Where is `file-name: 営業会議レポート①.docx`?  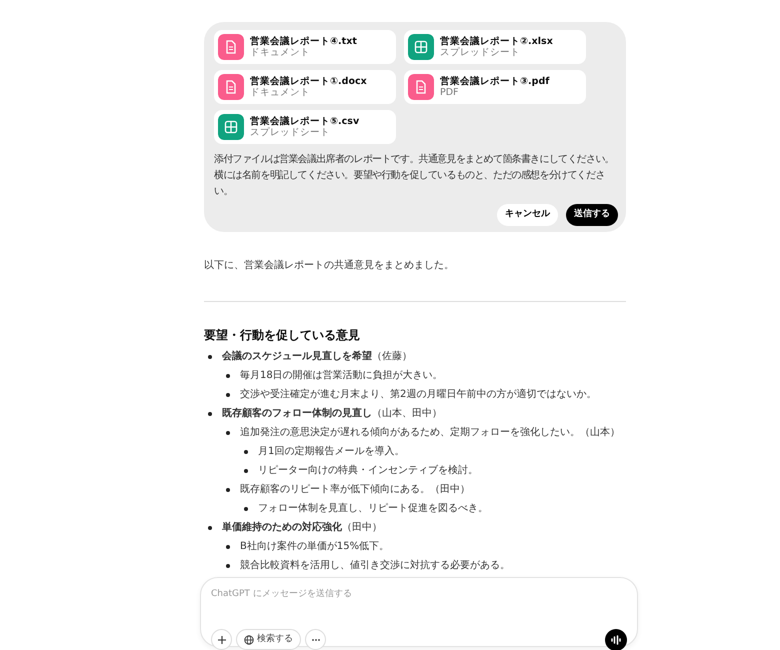
file-name: 営業会議レポート①.docx is located at coordinates (308, 81).